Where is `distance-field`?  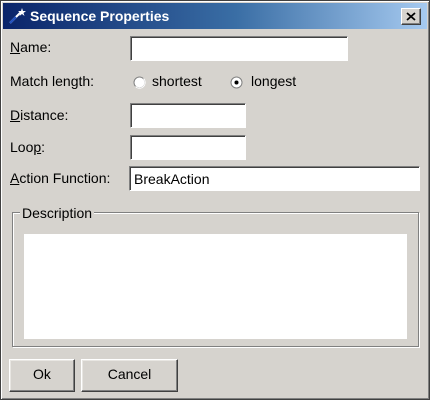
distance-field is located at coordinates (188, 115).